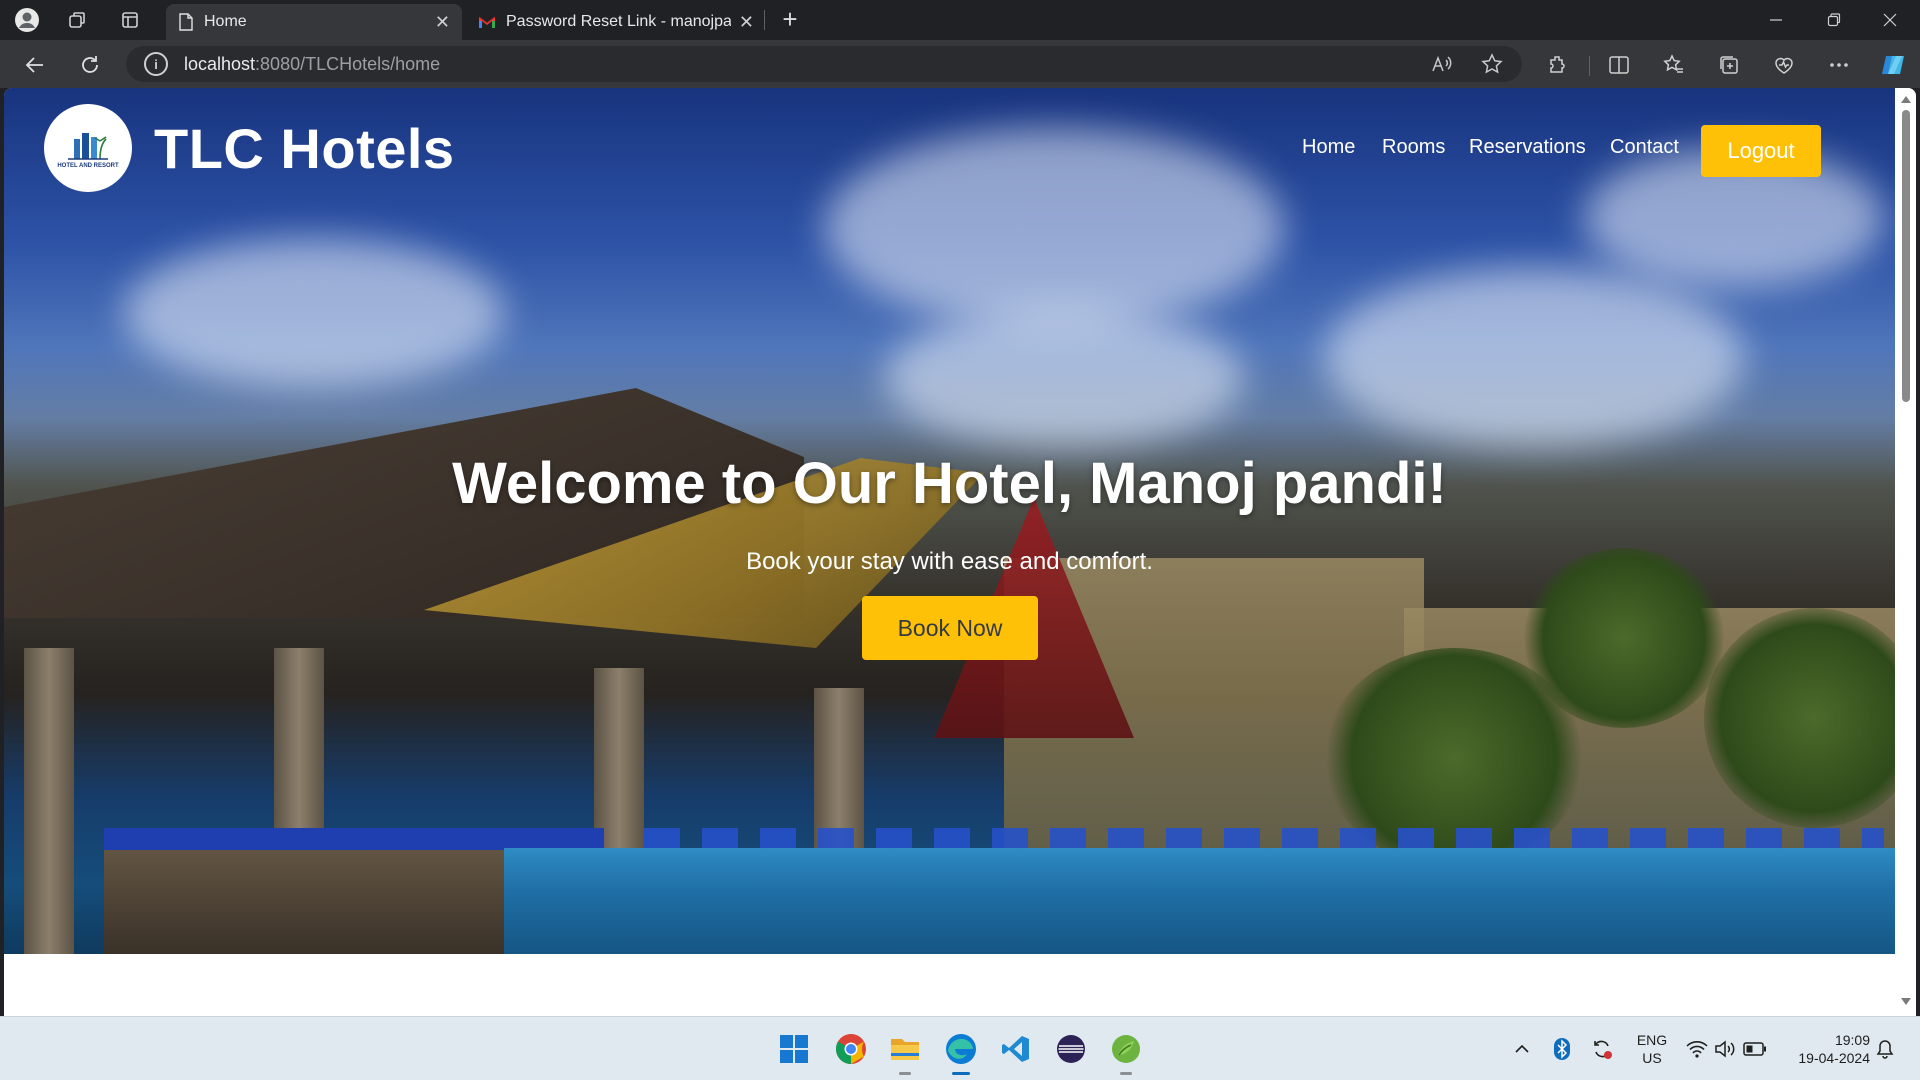 The image size is (1920, 1080). Describe the element at coordinates (1071, 1049) in the screenshot. I see `eclipse-icon` at that location.